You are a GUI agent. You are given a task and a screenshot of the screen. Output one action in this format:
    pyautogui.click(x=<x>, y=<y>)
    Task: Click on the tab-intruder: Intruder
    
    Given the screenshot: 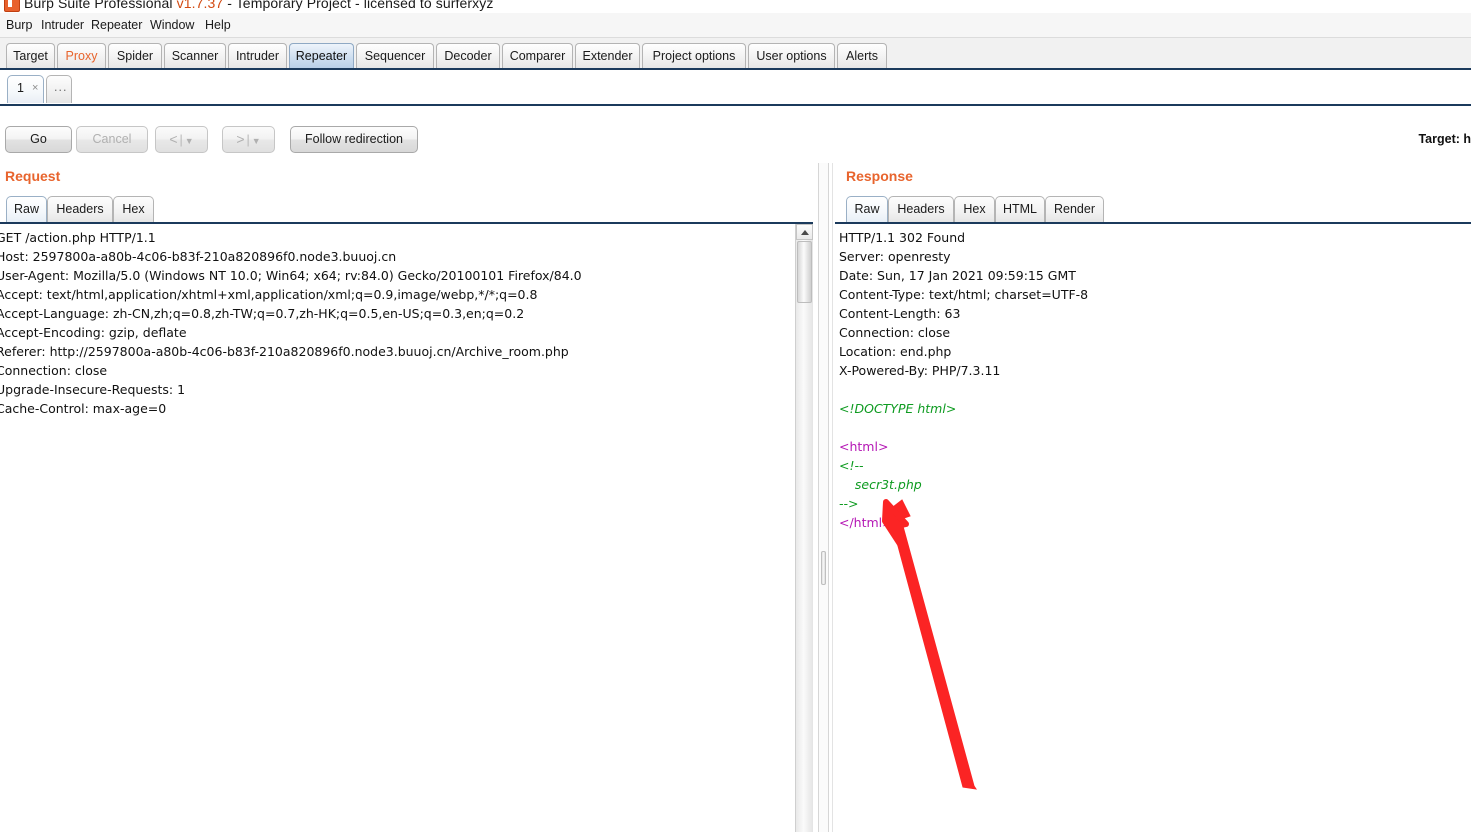 What is the action you would take?
    pyautogui.click(x=257, y=55)
    